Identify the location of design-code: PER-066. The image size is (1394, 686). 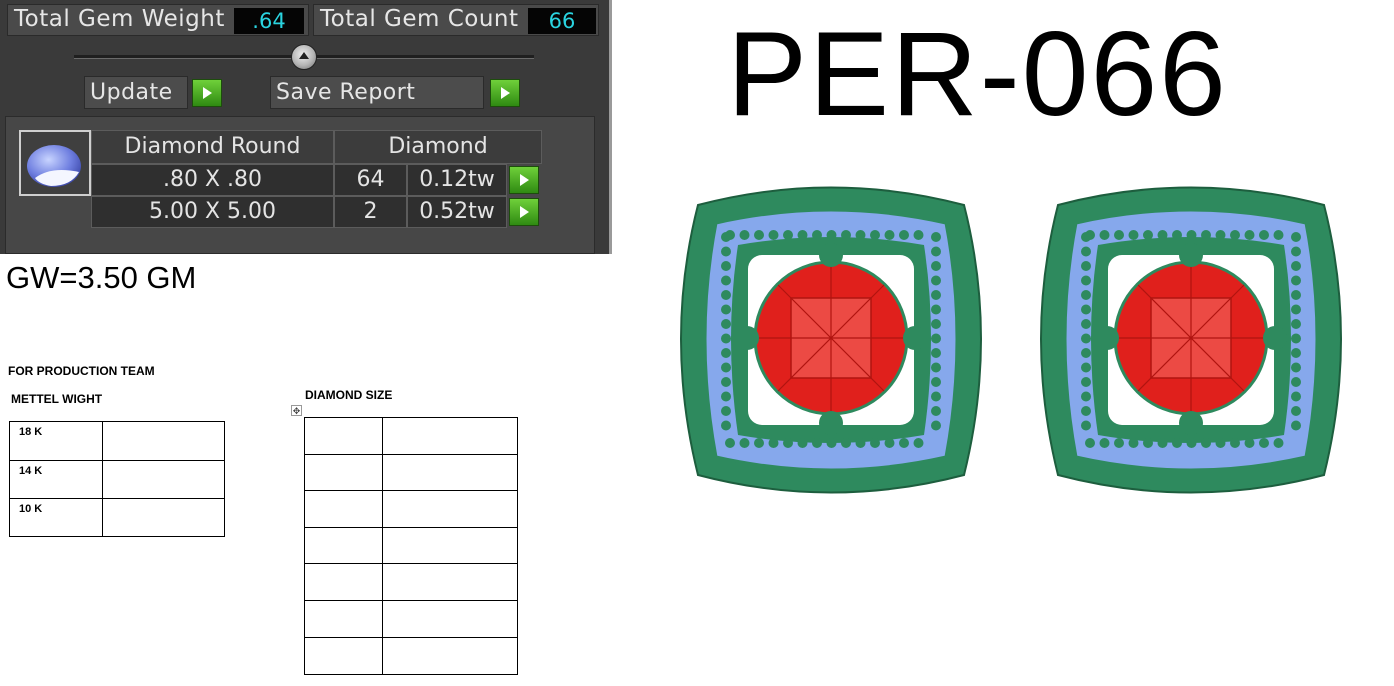
(977, 74).